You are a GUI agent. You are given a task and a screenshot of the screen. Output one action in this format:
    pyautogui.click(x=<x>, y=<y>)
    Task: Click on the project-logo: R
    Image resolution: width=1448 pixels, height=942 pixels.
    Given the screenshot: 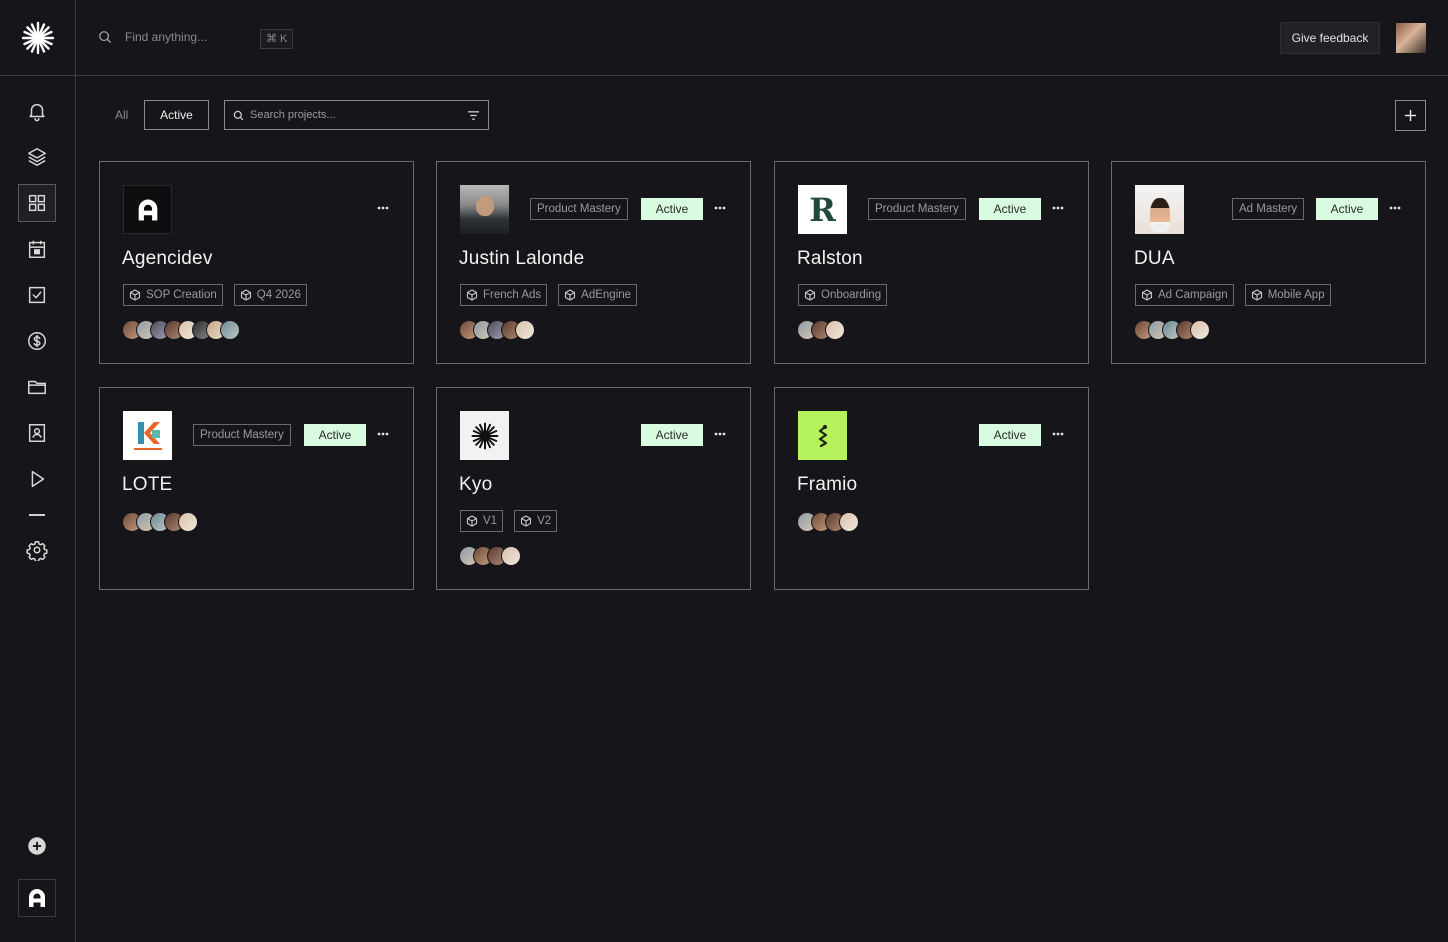 What is the action you would take?
    pyautogui.click(x=822, y=209)
    